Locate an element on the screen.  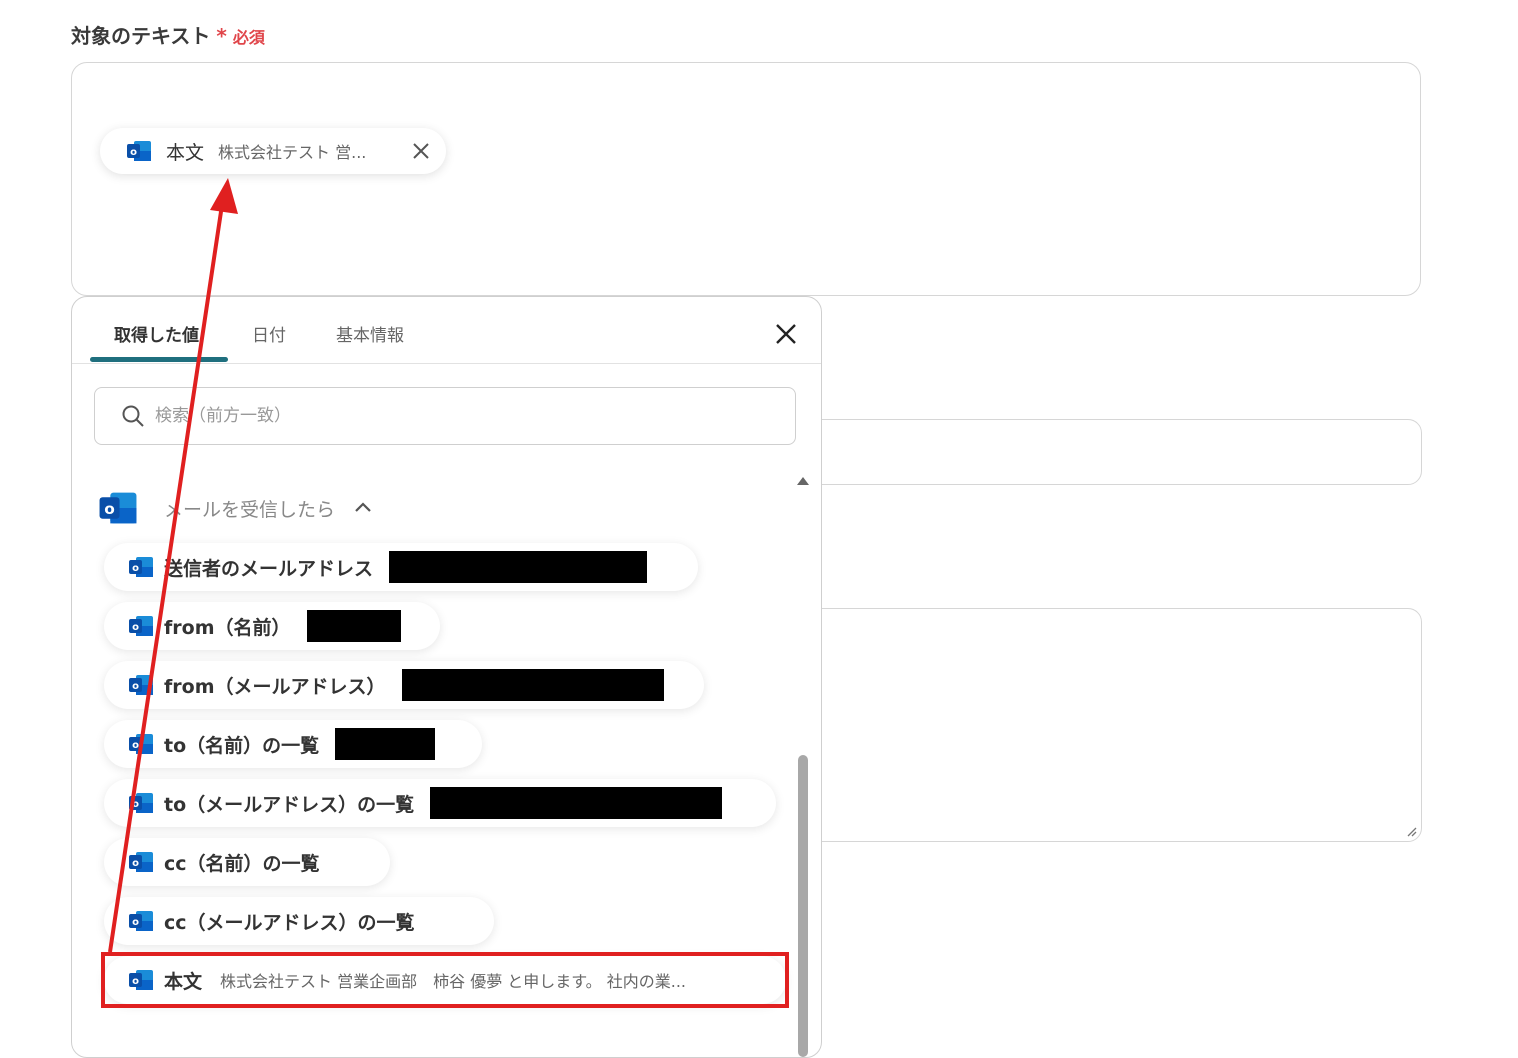
list-item-from-name: o from（名前） is located at coordinates (272, 626).